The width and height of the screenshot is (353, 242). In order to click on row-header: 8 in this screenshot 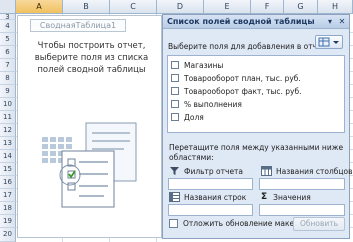, I will do `click(8, 78)`.